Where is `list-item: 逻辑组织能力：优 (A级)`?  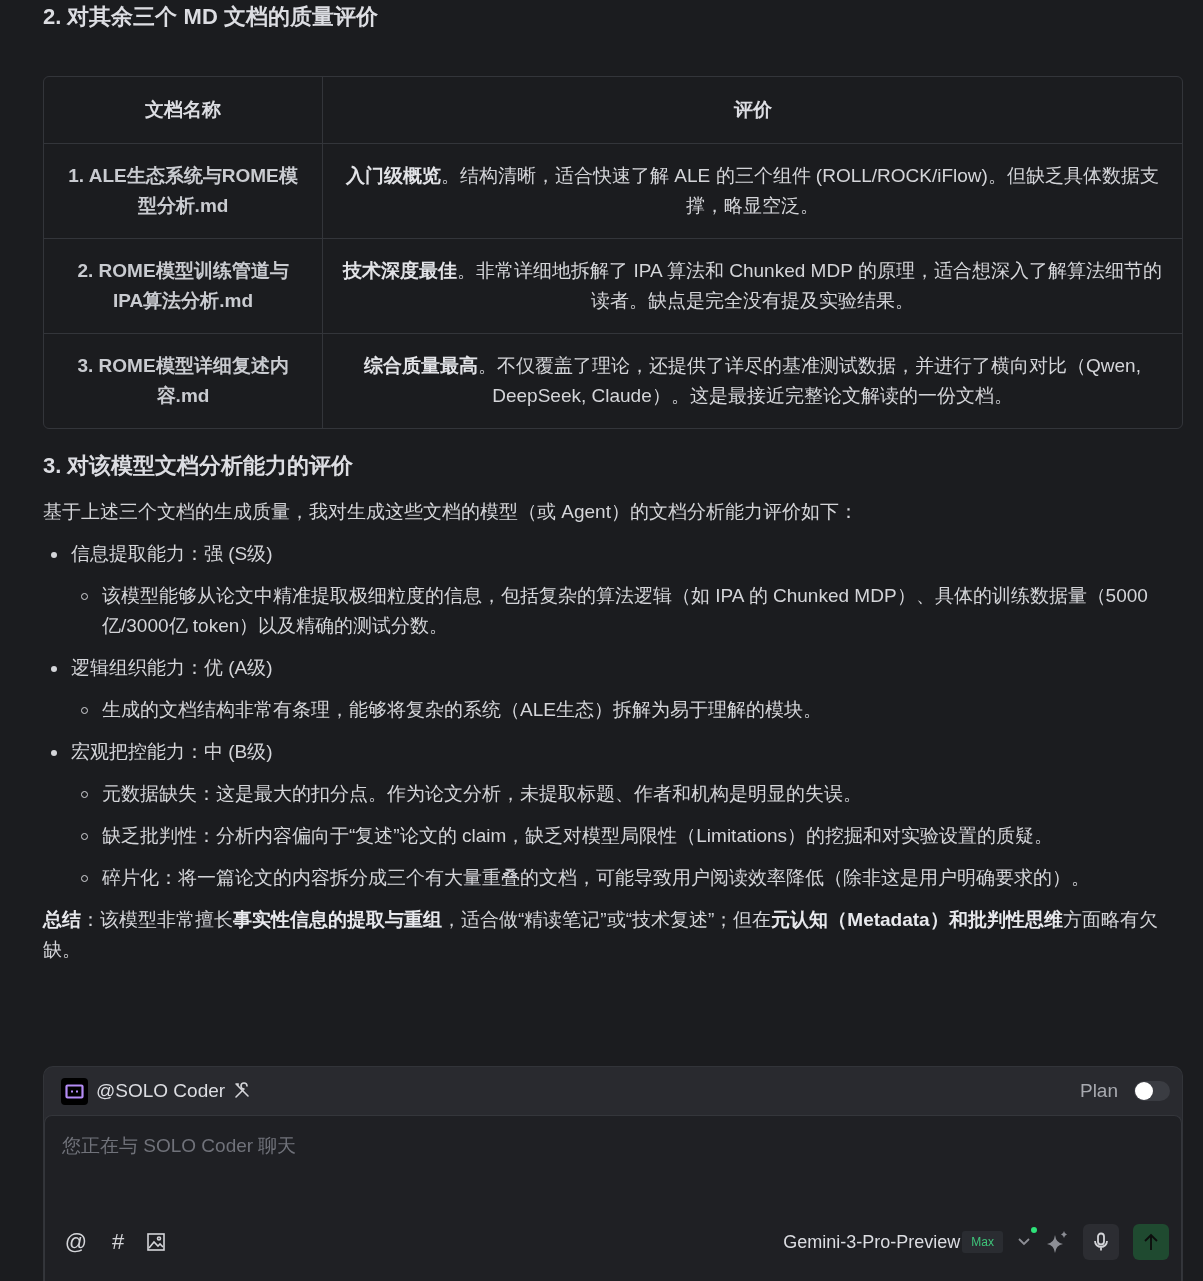 list-item: 逻辑组织能力：优 (A级) is located at coordinates (172, 668).